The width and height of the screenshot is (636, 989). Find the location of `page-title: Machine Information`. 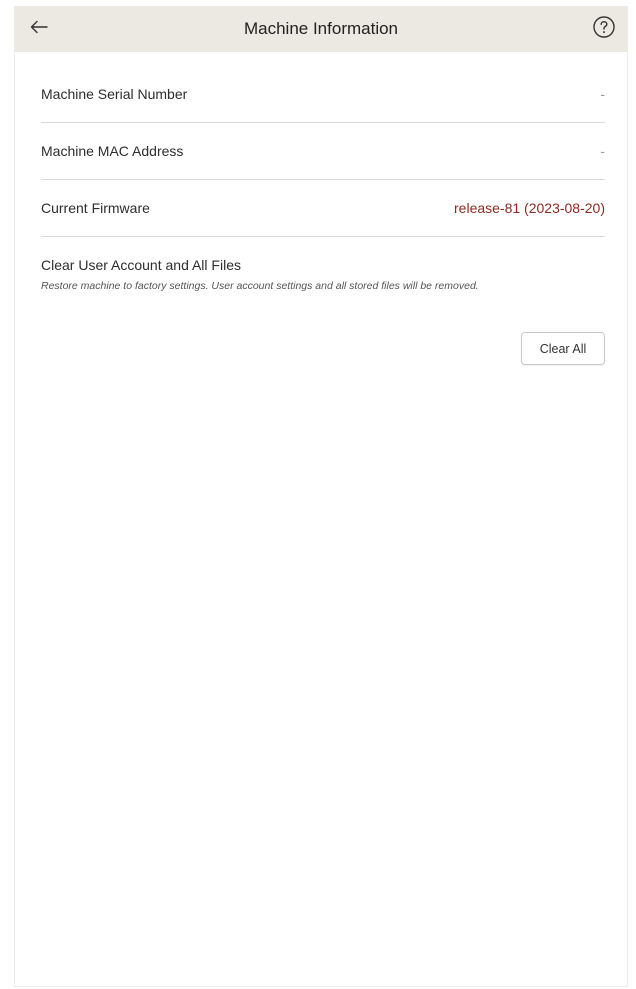

page-title: Machine Information is located at coordinates (321, 28).